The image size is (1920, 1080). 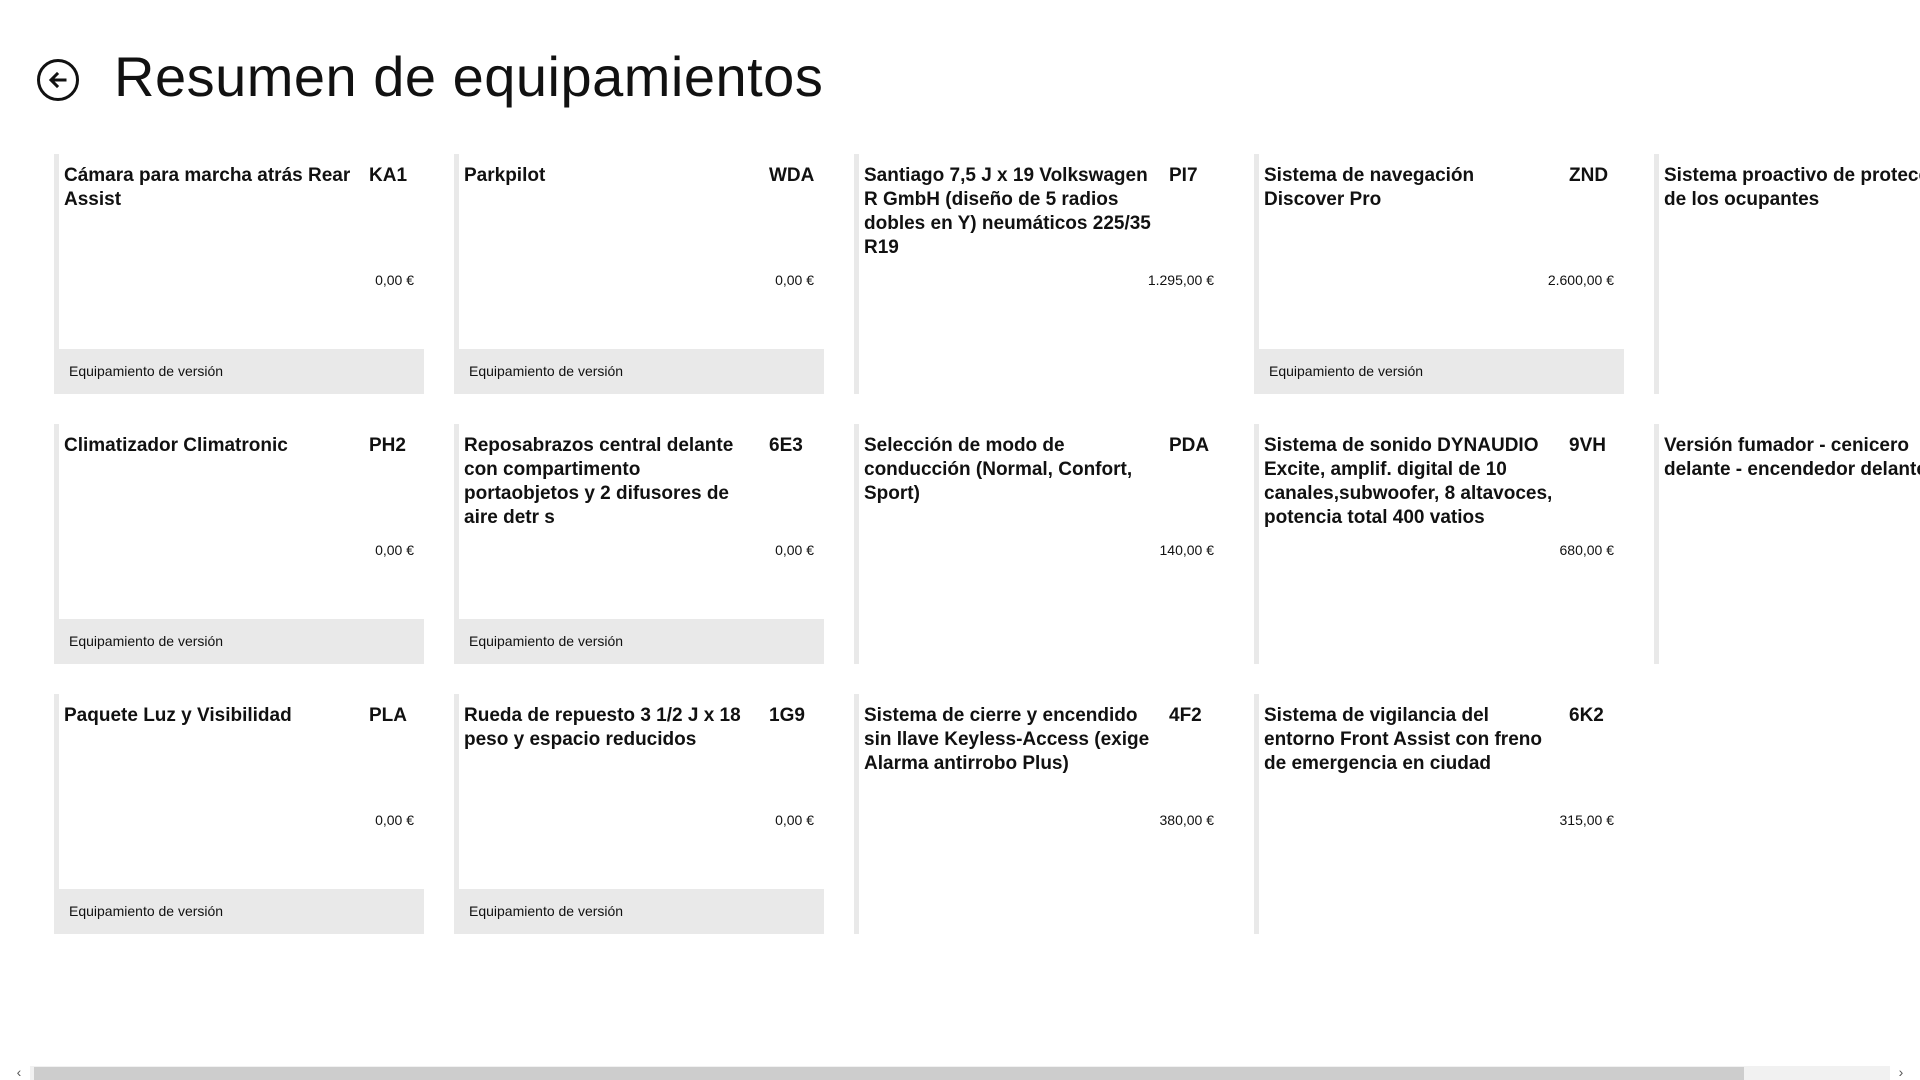 What do you see at coordinates (1183, 175) in the screenshot?
I see `equipment-code: PI7` at bounding box center [1183, 175].